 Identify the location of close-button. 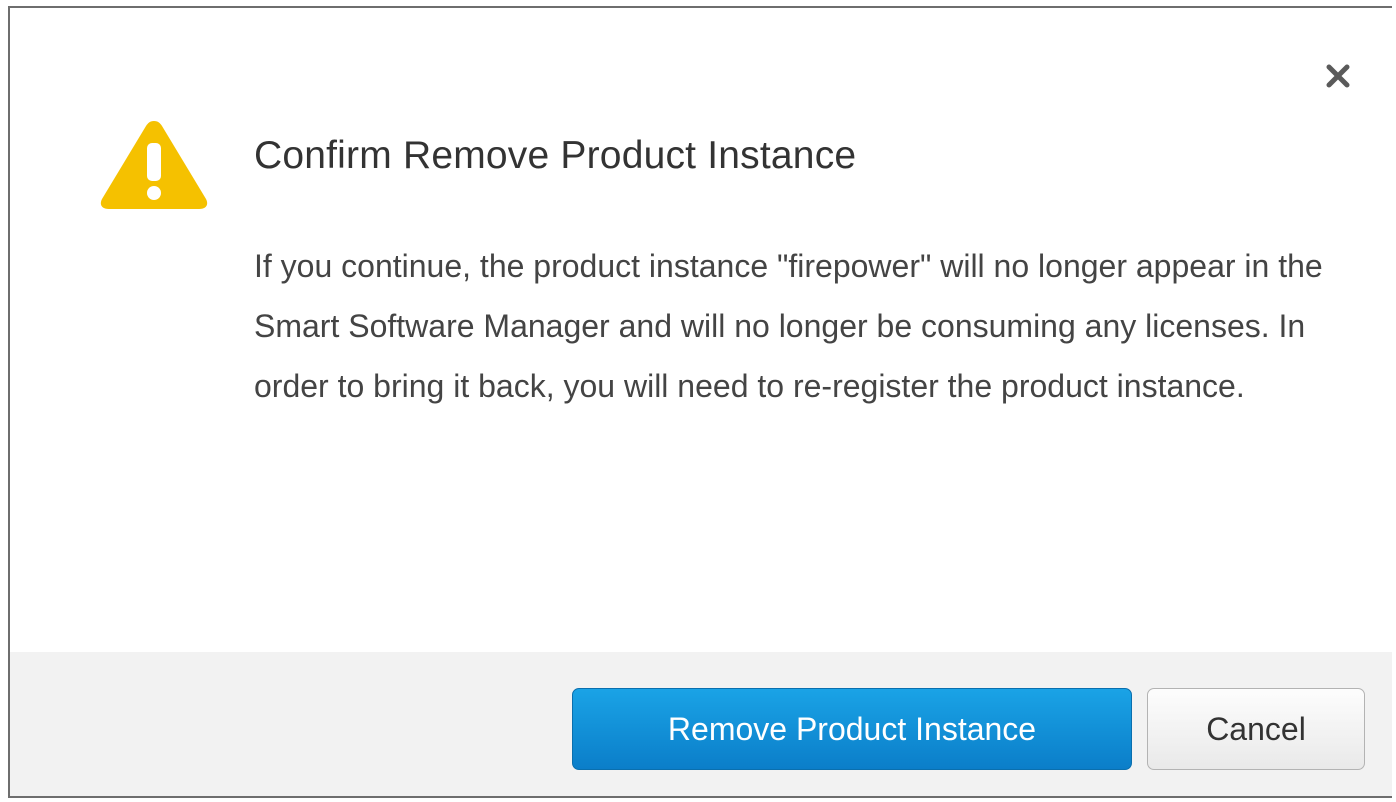
(1338, 76).